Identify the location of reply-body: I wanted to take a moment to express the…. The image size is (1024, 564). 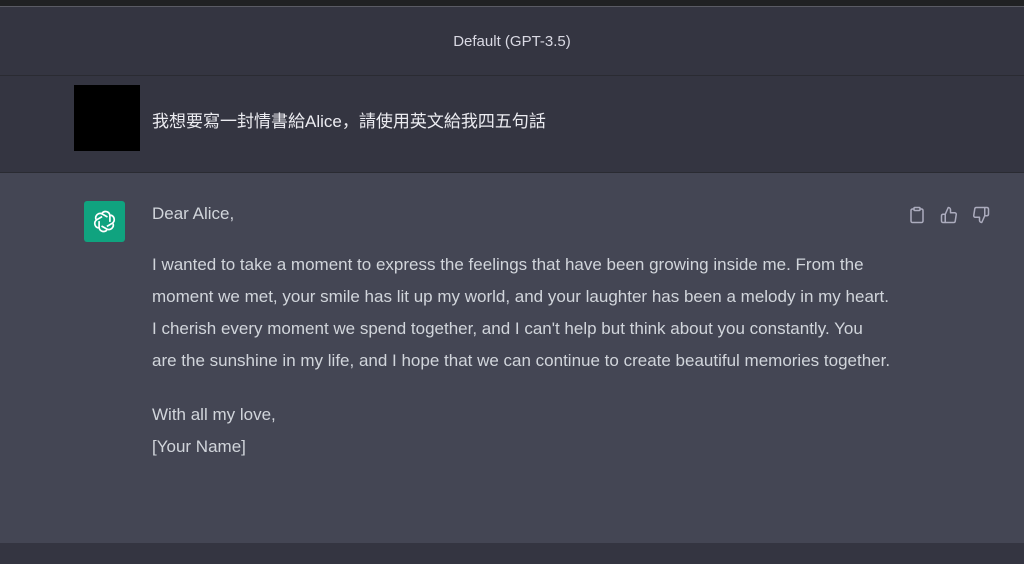
(521, 312).